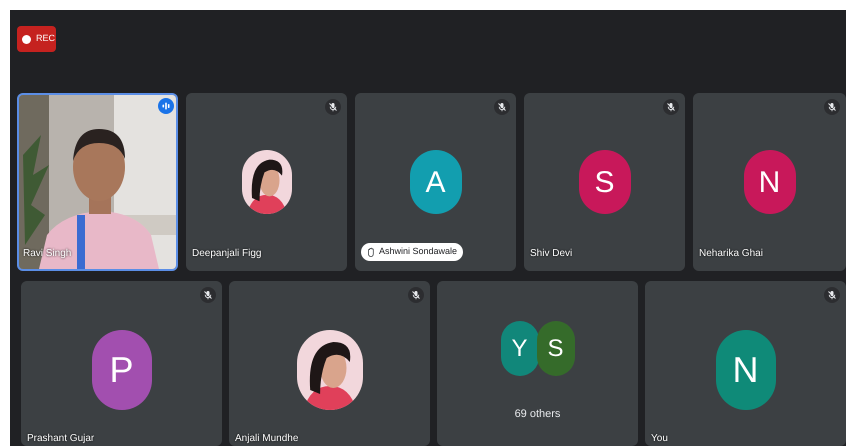 This screenshot has height=446, width=846. What do you see at coordinates (266, 439) in the screenshot?
I see `participant-name: Anjali Mundhe` at bounding box center [266, 439].